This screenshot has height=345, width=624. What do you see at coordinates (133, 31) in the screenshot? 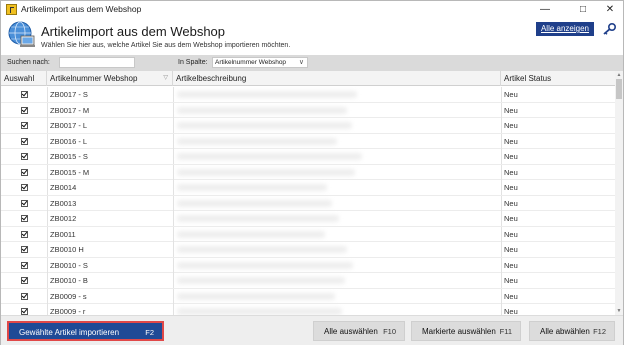
I see `page-title: Artikelimport aus dem Webshop` at bounding box center [133, 31].